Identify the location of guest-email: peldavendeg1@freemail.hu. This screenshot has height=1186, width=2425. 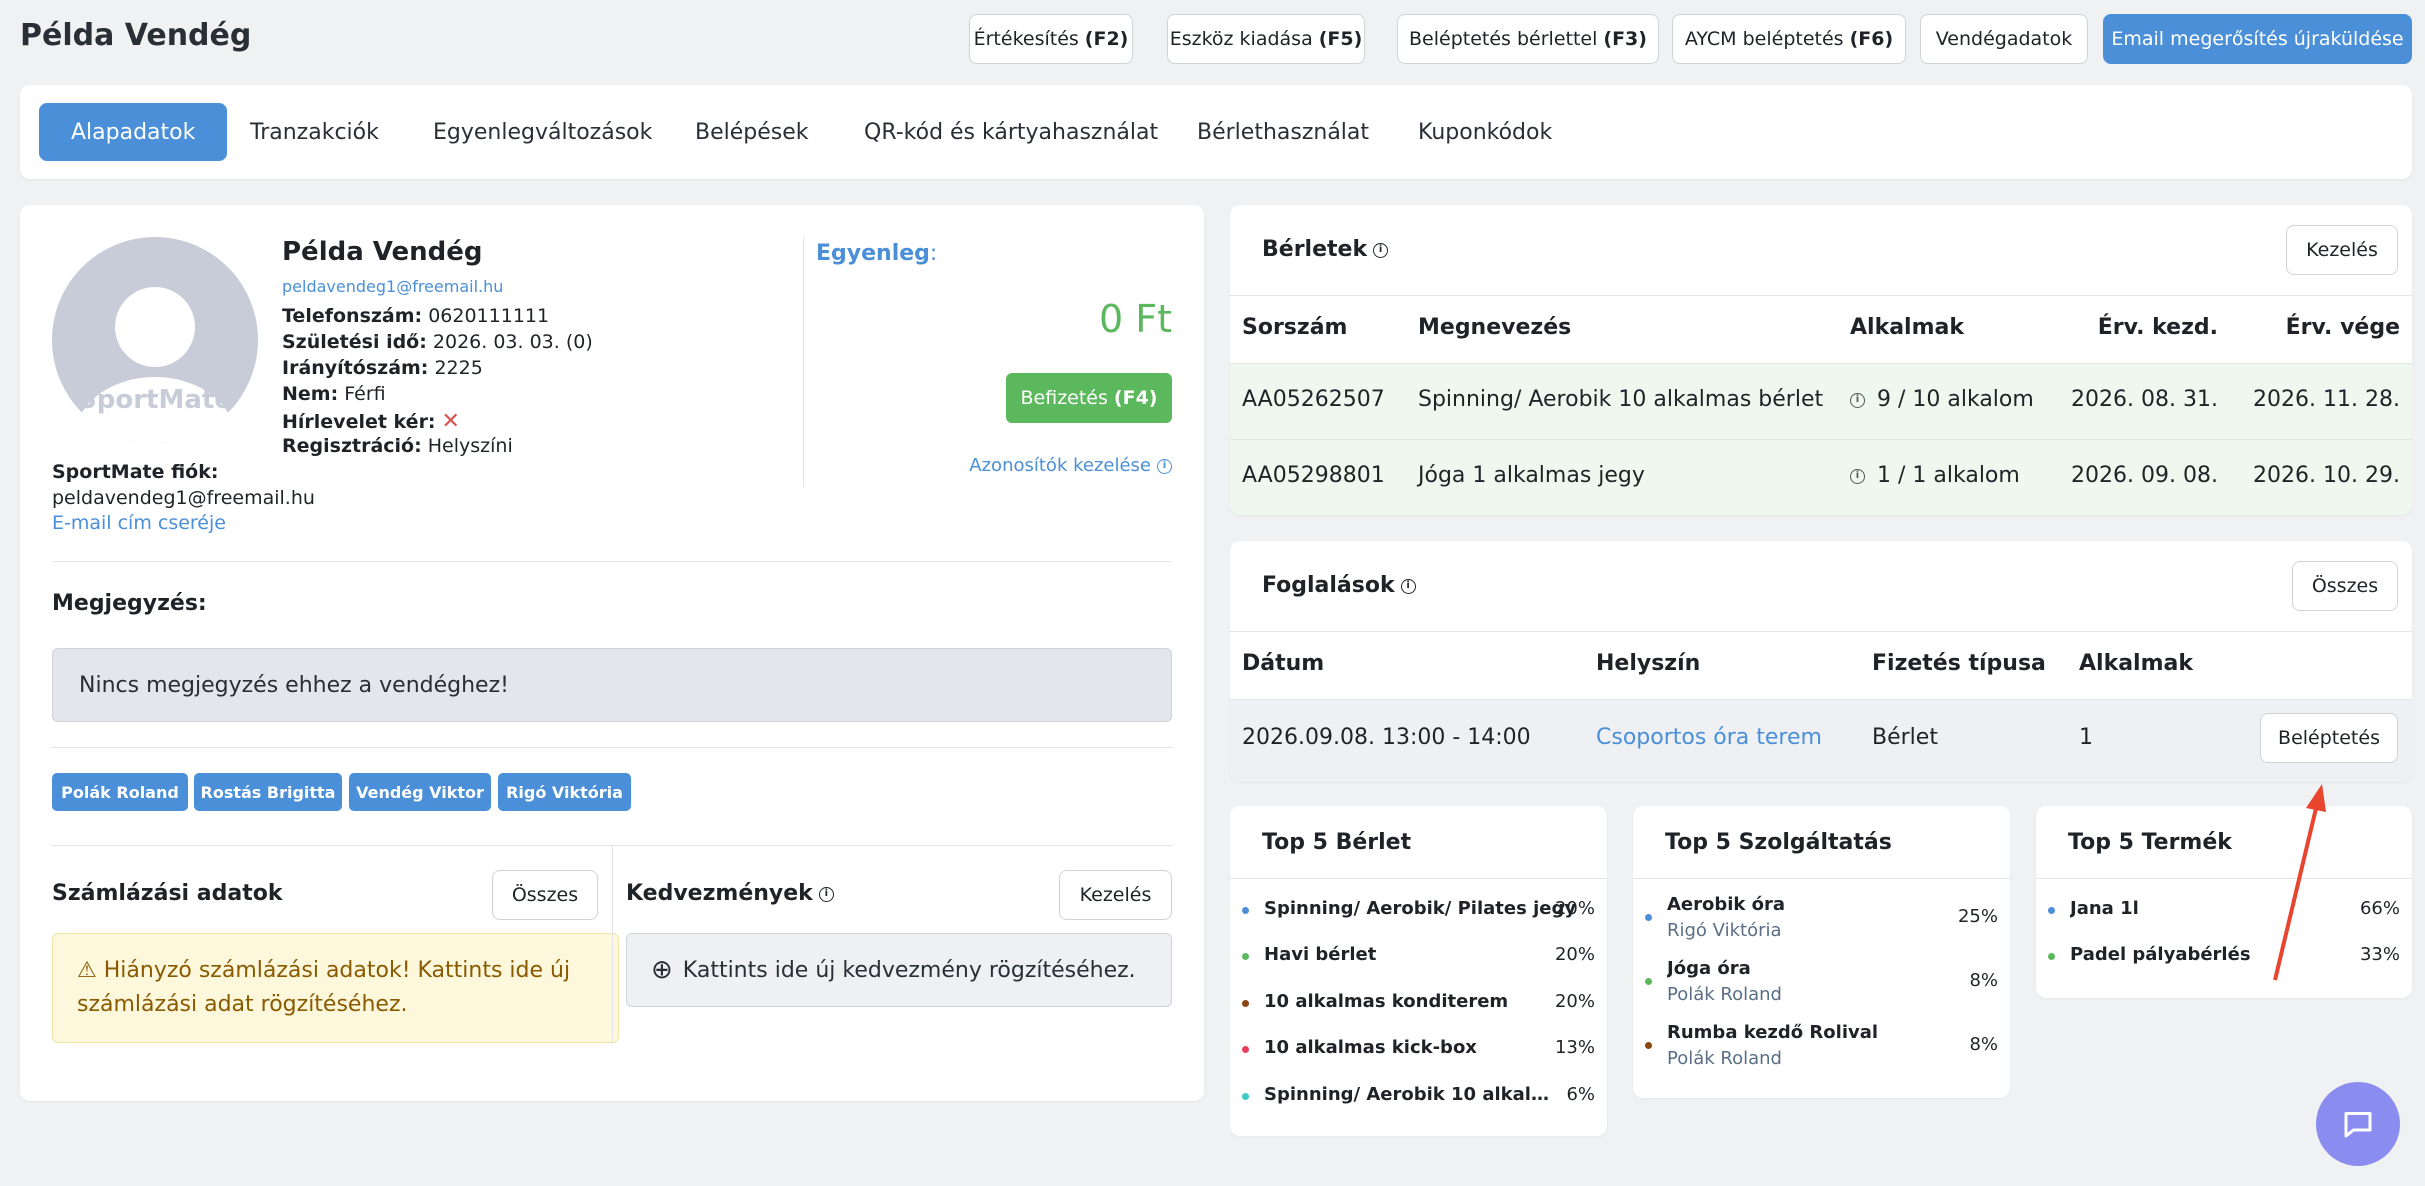
(392, 286).